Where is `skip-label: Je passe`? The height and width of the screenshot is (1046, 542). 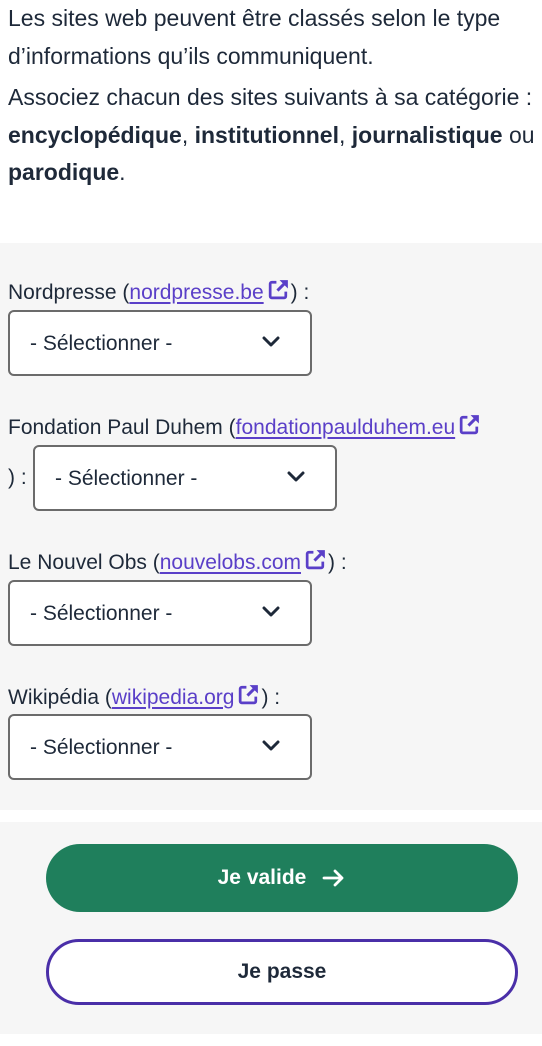 skip-label: Je passe is located at coordinates (282, 971).